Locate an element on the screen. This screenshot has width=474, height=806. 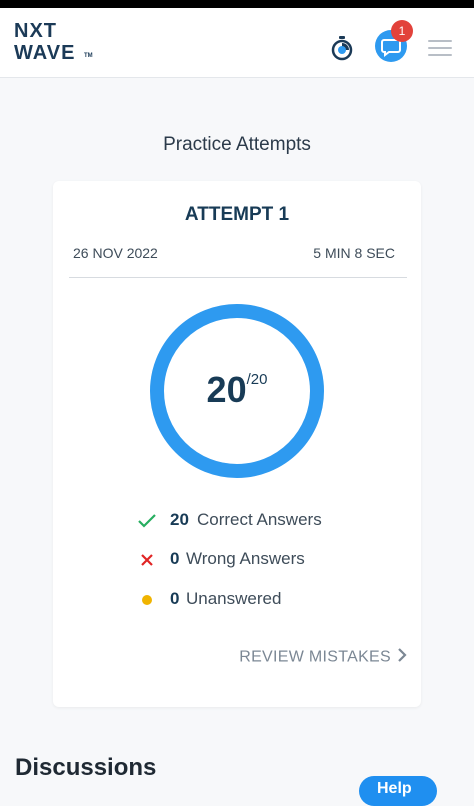
unanswered-label: Unanswered is located at coordinates (234, 598).